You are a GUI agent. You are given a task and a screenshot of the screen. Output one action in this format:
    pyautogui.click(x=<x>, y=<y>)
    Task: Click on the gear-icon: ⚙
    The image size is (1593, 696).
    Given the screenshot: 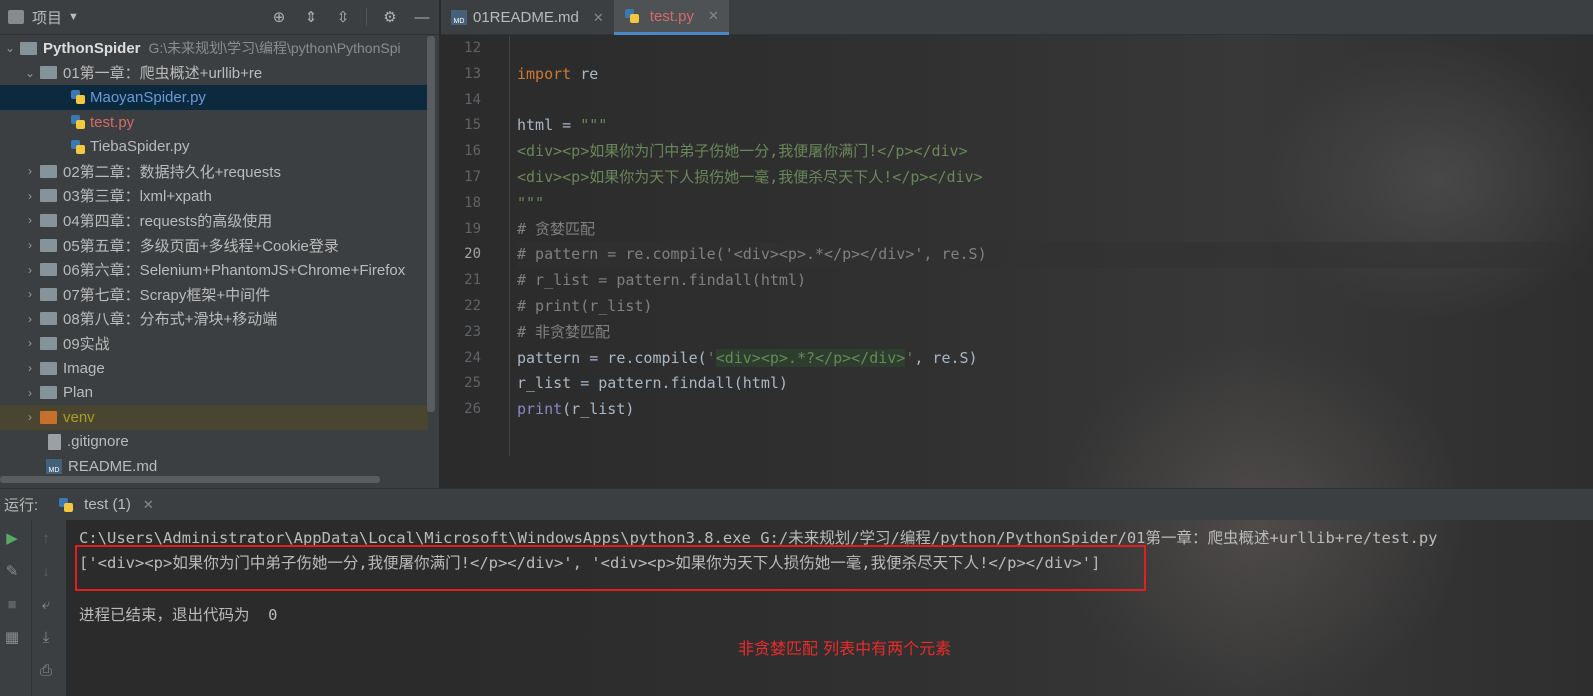 What is the action you would take?
    pyautogui.click(x=390, y=17)
    